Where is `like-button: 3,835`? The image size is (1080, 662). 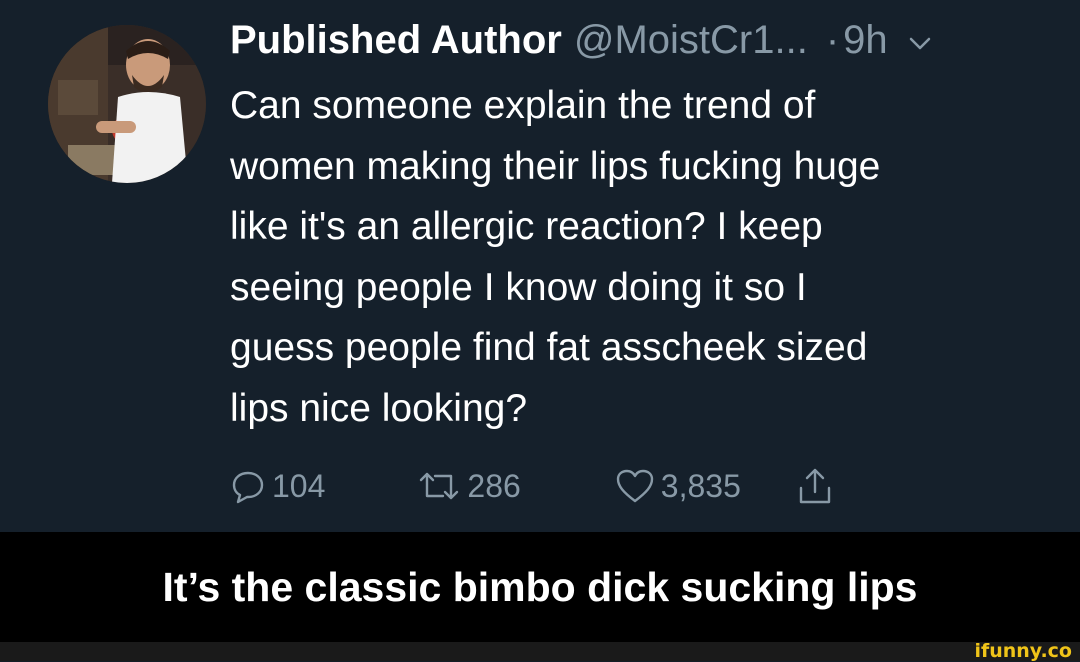
like-button: 3,835 is located at coordinates (678, 486).